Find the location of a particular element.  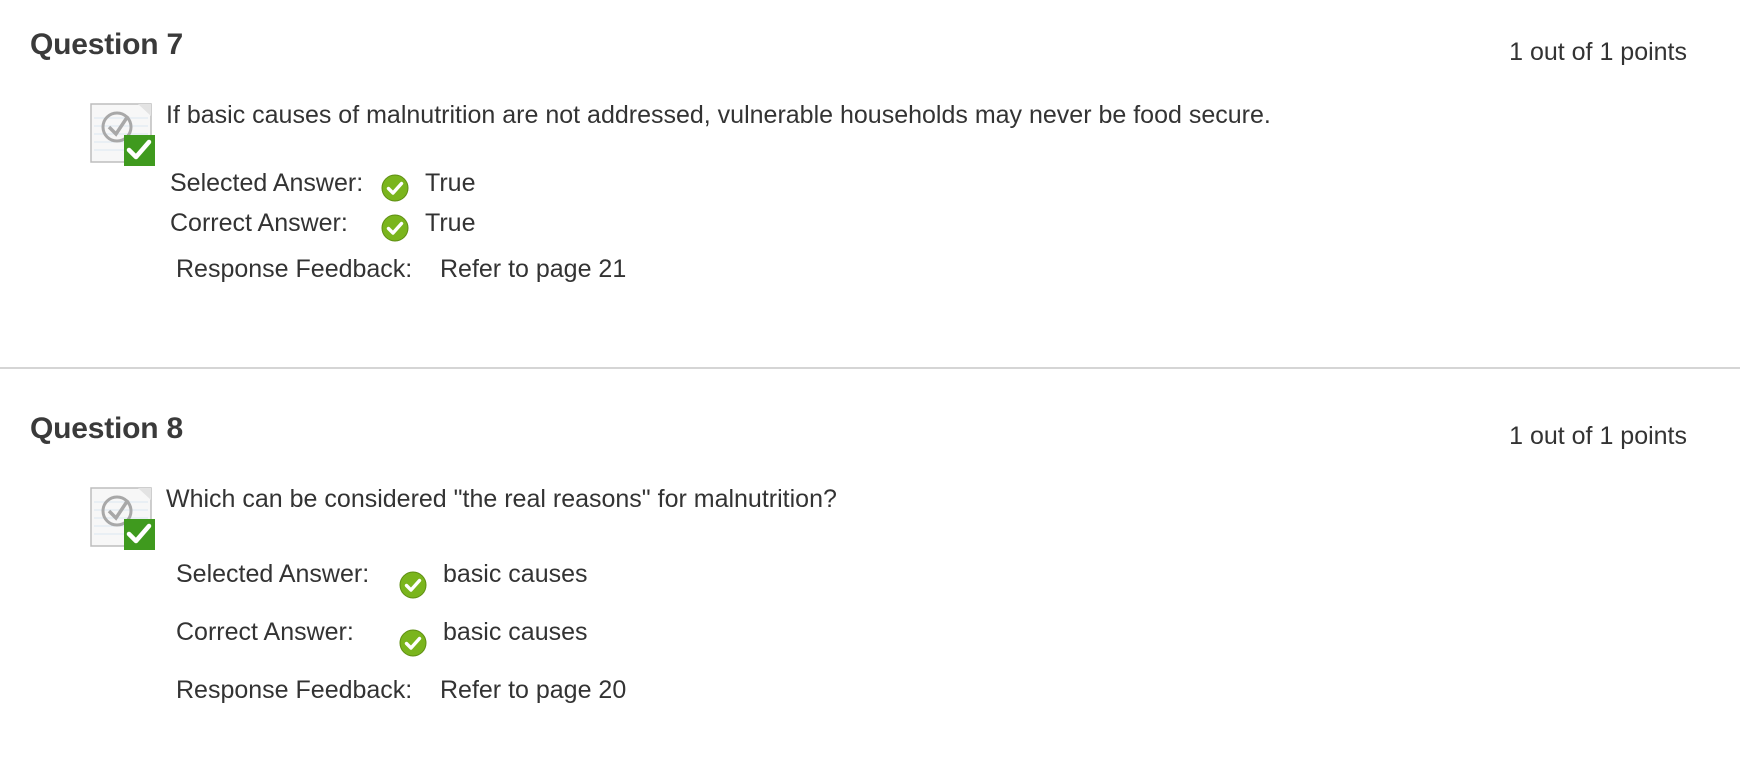

correct-answer-value: True is located at coordinates (450, 223).